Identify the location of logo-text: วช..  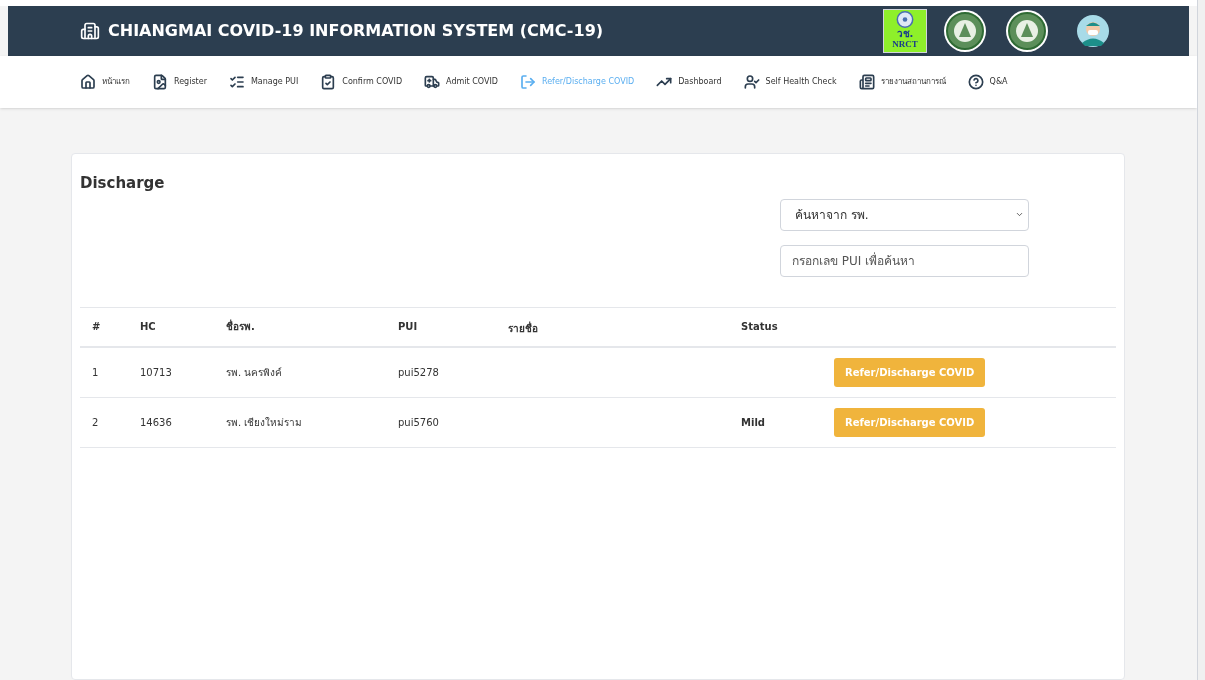
(905, 33).